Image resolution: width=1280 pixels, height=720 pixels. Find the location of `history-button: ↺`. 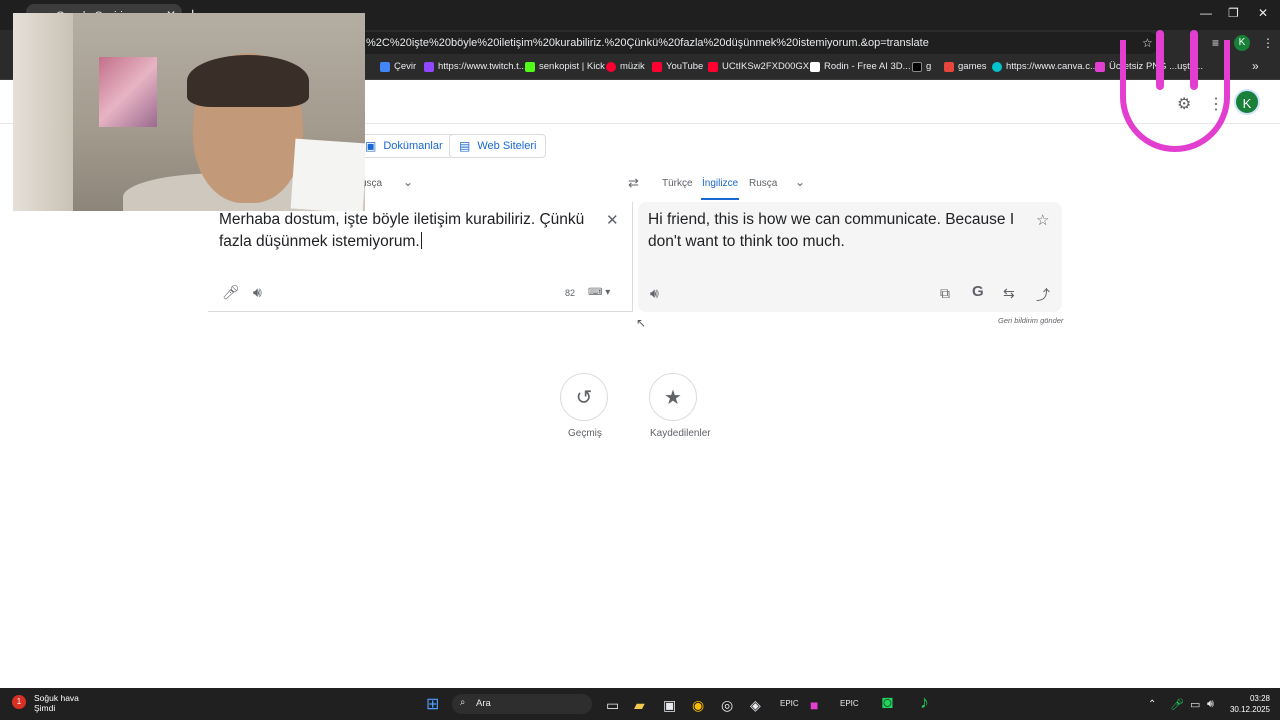

history-button: ↺ is located at coordinates (584, 397).